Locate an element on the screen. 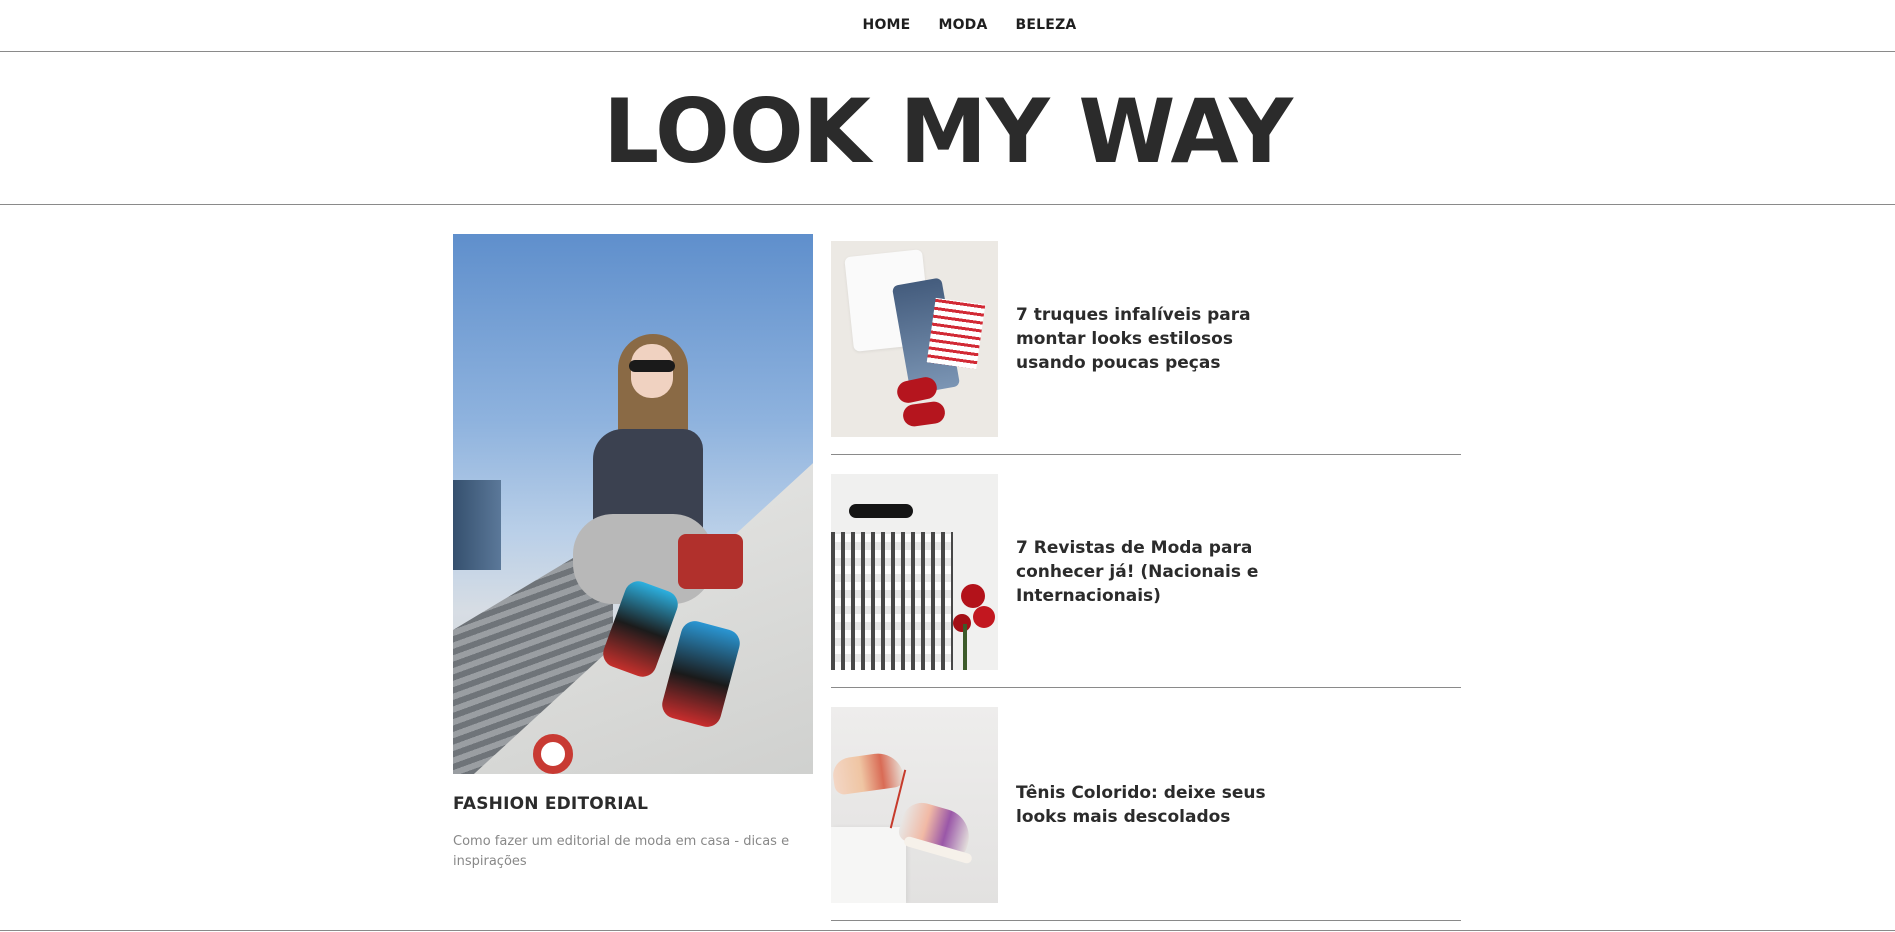 This screenshot has height=932, width=1895. nav-link-beleza: BELEZA is located at coordinates (1046, 25).